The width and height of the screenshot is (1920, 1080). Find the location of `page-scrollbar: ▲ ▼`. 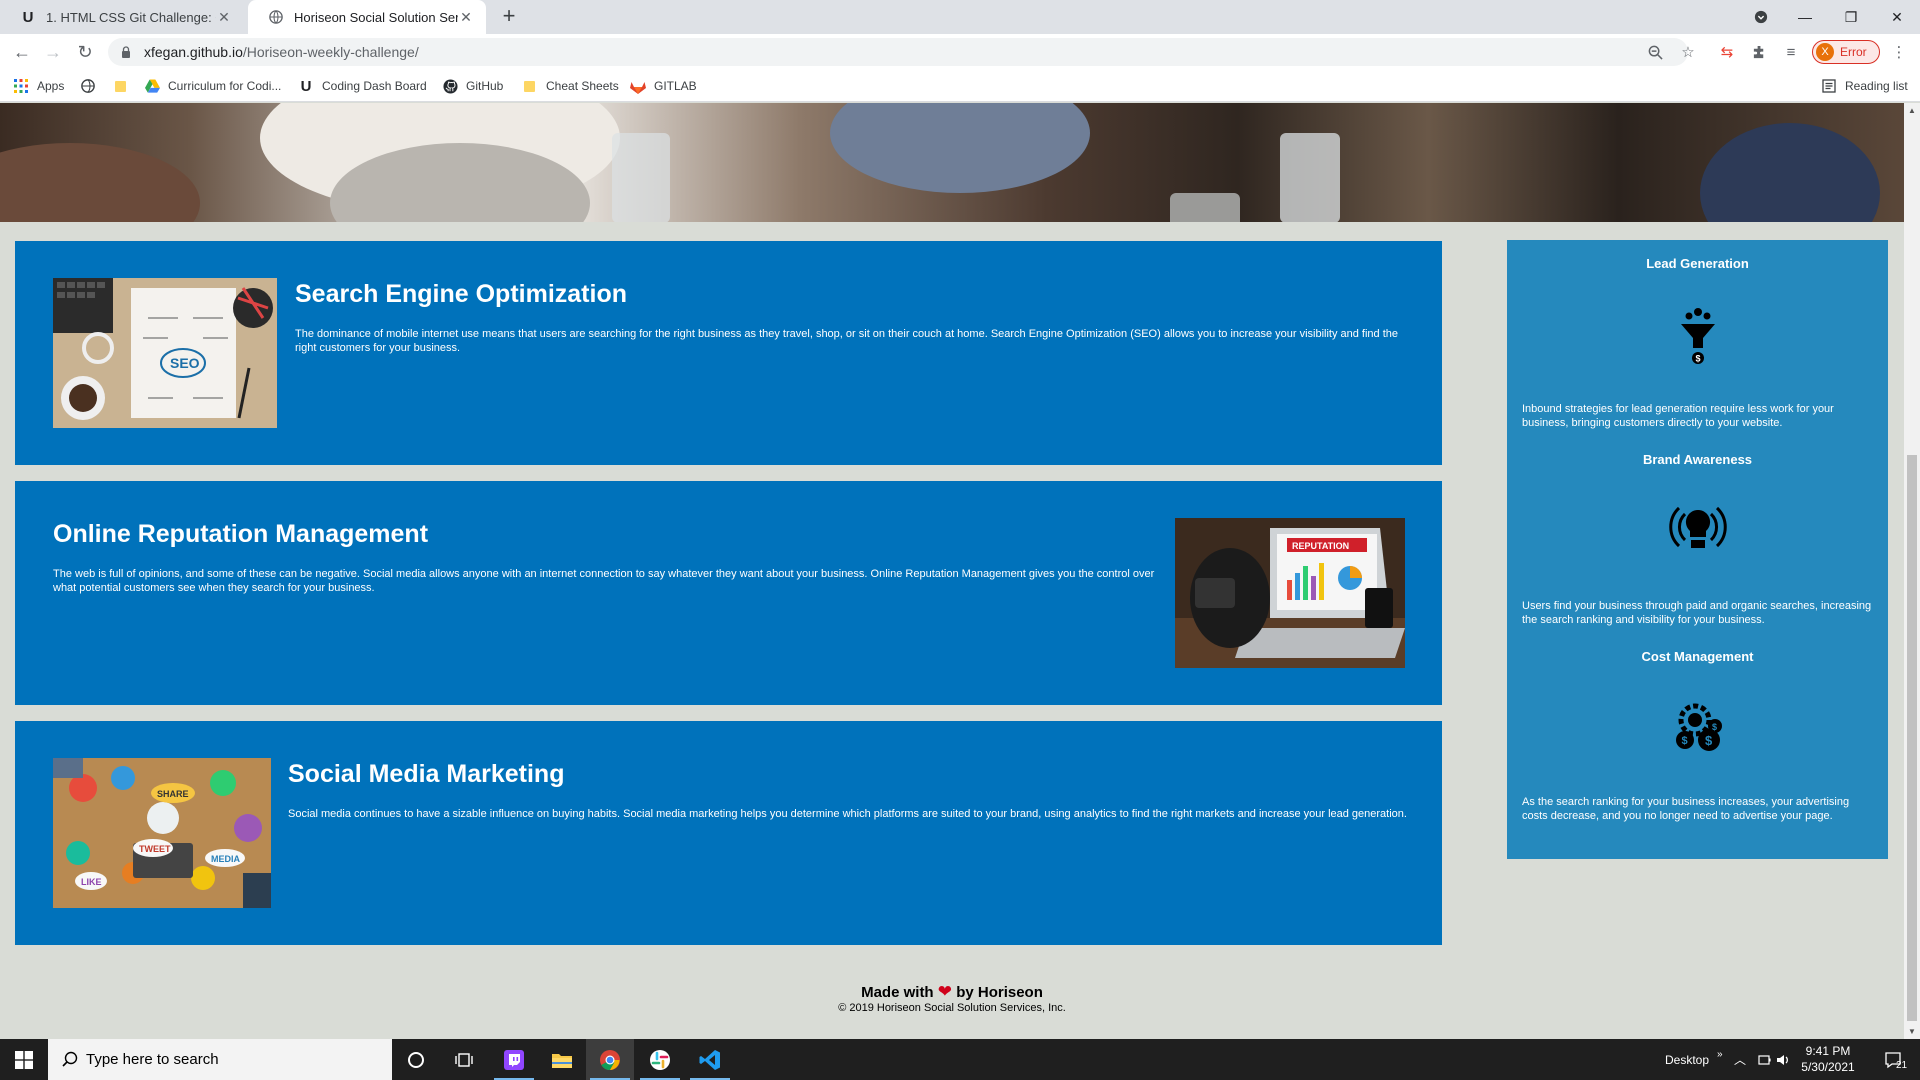

page-scrollbar: ▲ ▼ is located at coordinates (1912, 571).